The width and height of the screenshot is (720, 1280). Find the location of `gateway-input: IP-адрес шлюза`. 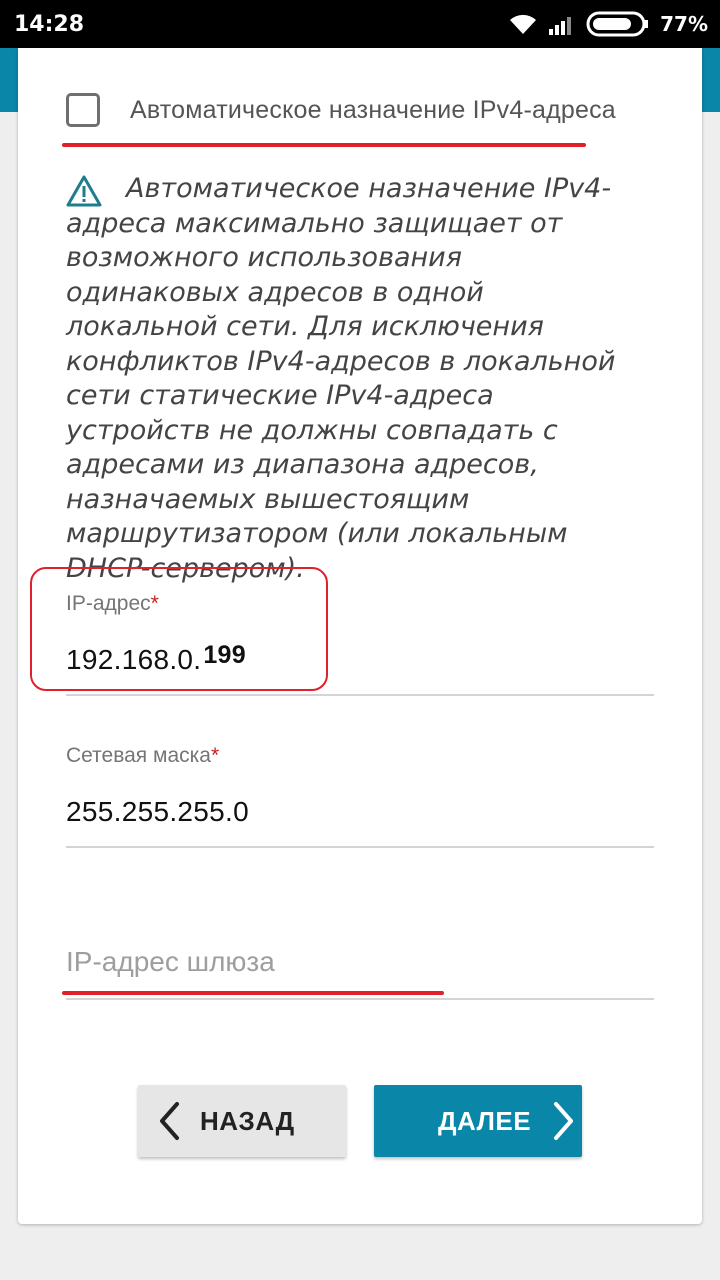

gateway-input: IP-адрес шлюза is located at coordinates (170, 962).